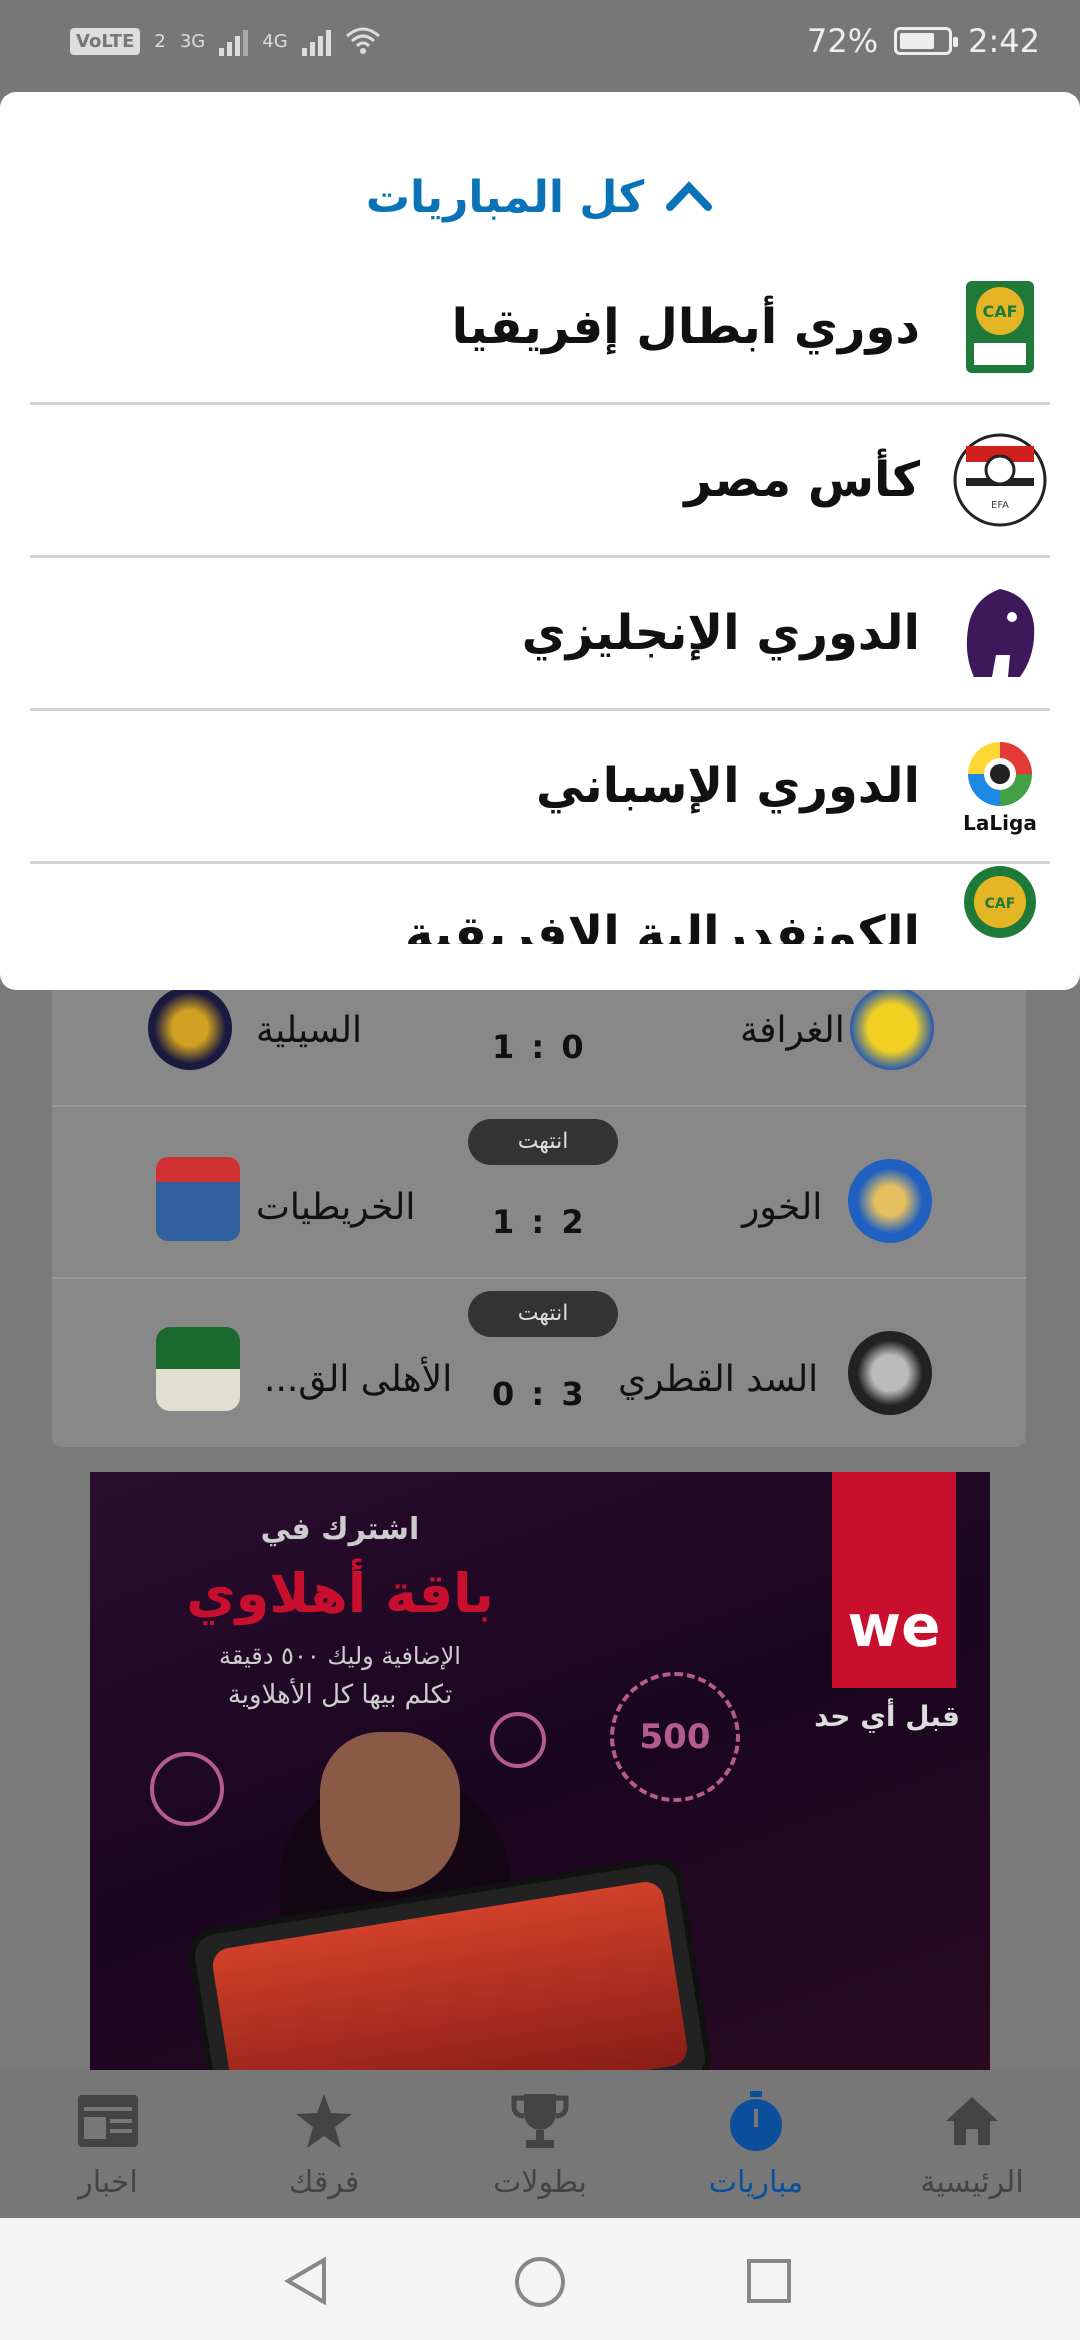 The width and height of the screenshot is (1080, 2340). What do you see at coordinates (1004, 41) in the screenshot?
I see `clock: 2:42` at bounding box center [1004, 41].